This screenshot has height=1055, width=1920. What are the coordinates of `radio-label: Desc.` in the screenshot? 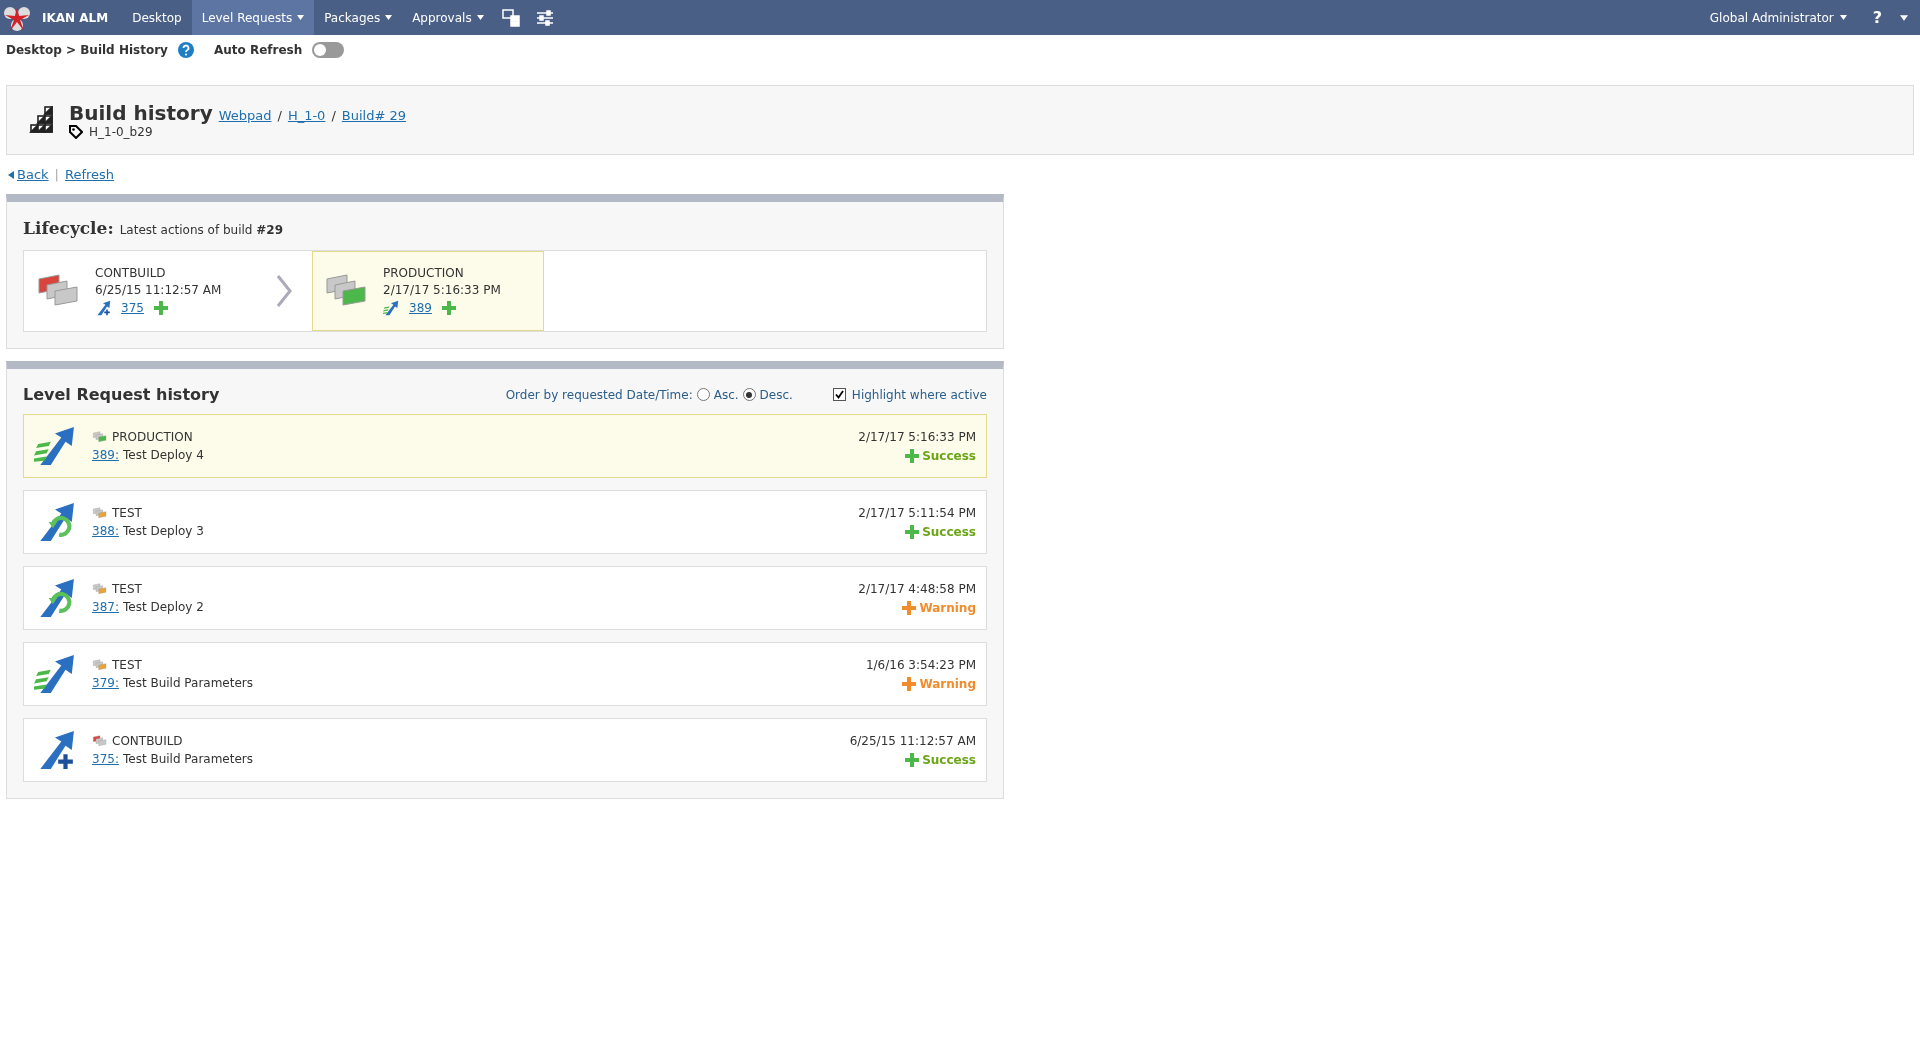 It's located at (776, 394).